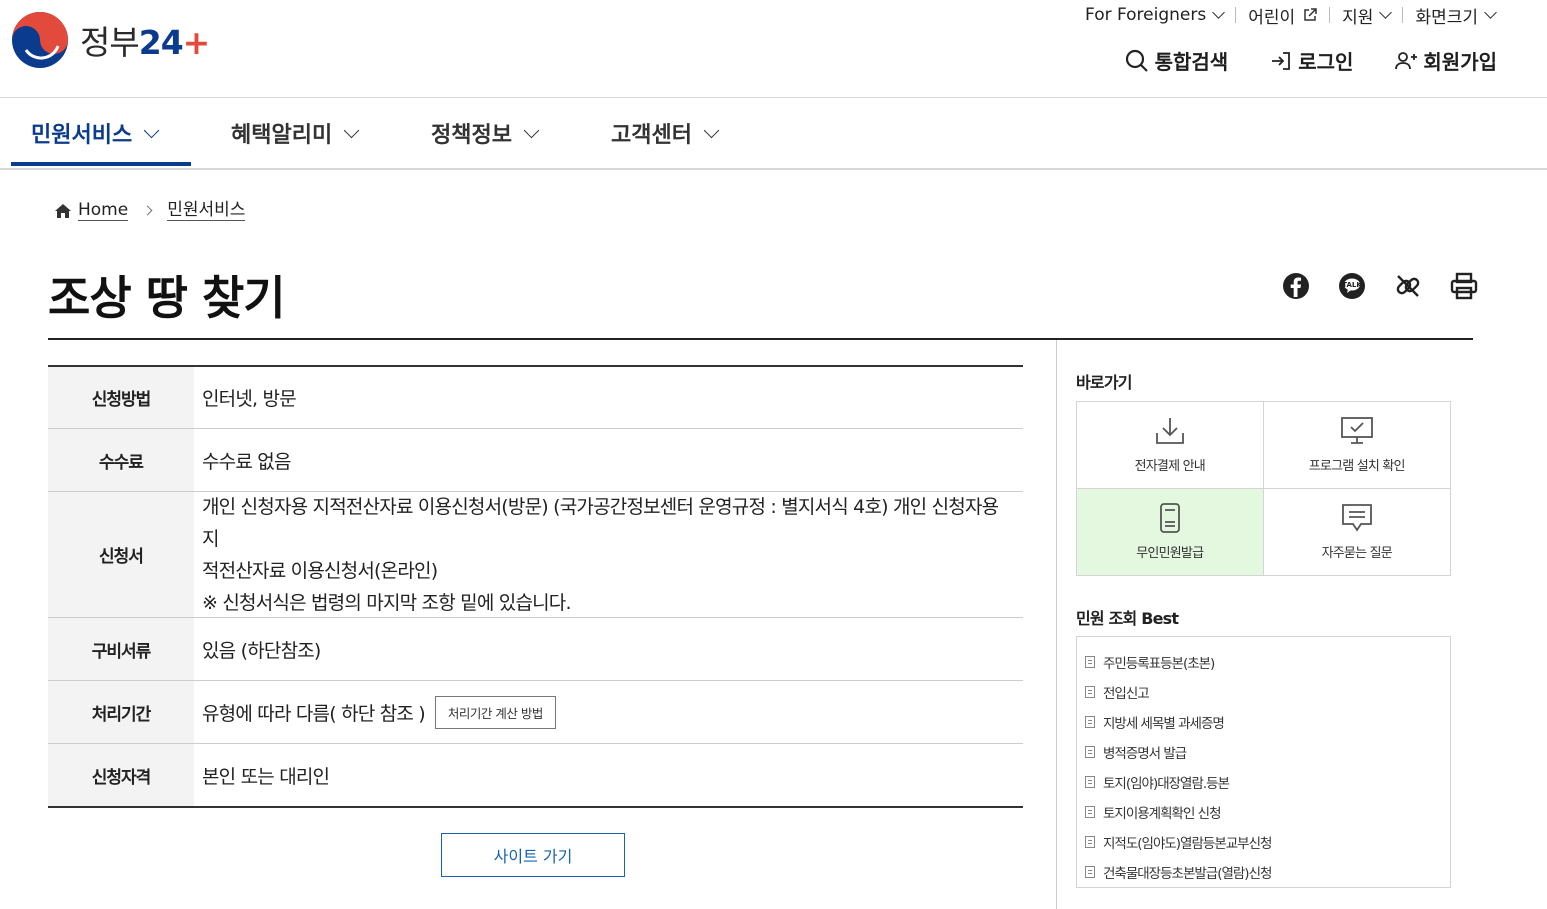 The width and height of the screenshot is (1547, 909). What do you see at coordinates (1187, 874) in the screenshot?
I see `list-item-label: 건축물대장등초본발급(열람)신청` at bounding box center [1187, 874].